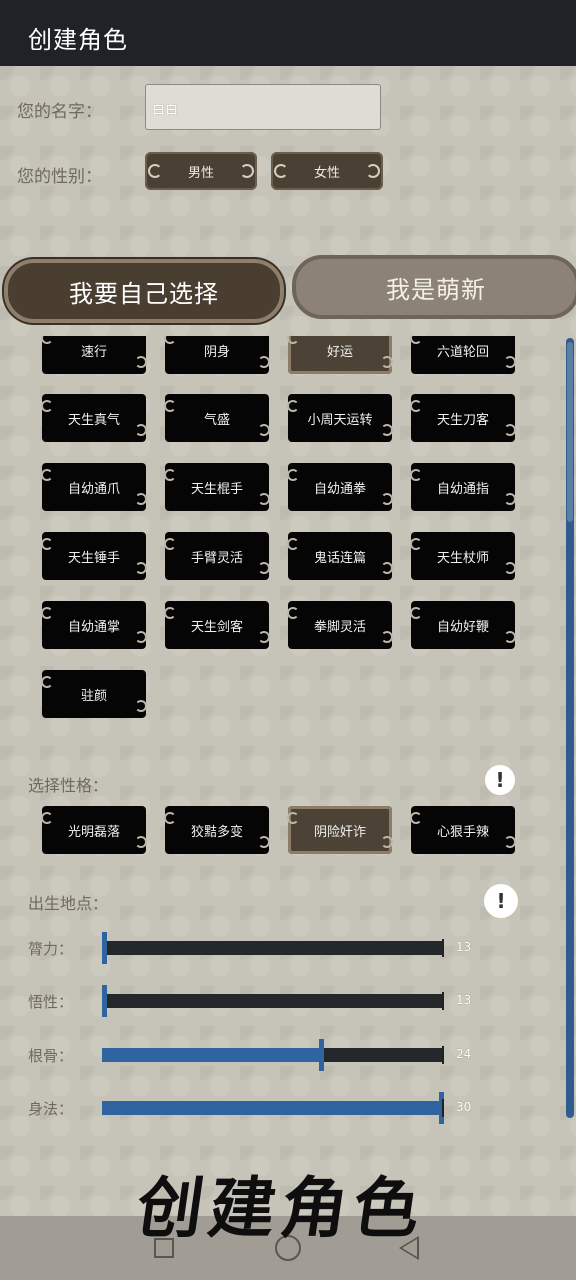 The width and height of the screenshot is (576, 1280). I want to click on trait-tag: 拳脚灵活, so click(340, 625).